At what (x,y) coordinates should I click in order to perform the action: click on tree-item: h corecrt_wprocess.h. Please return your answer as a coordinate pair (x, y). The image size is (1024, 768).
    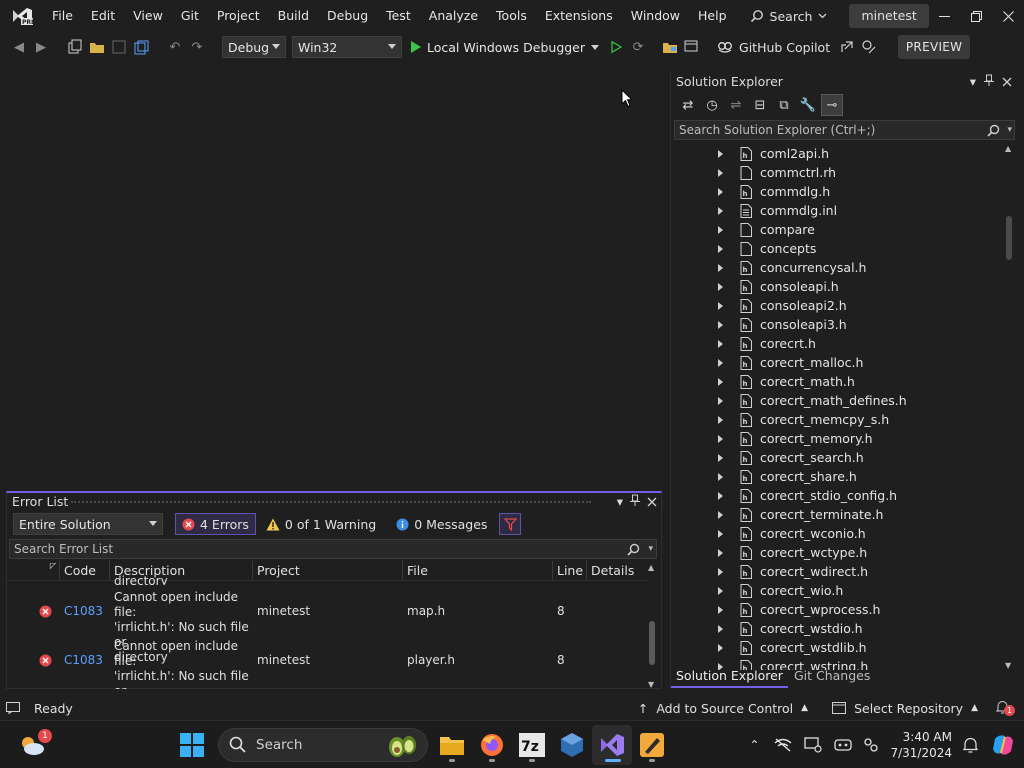
    Looking at the image, I should click on (837, 609).